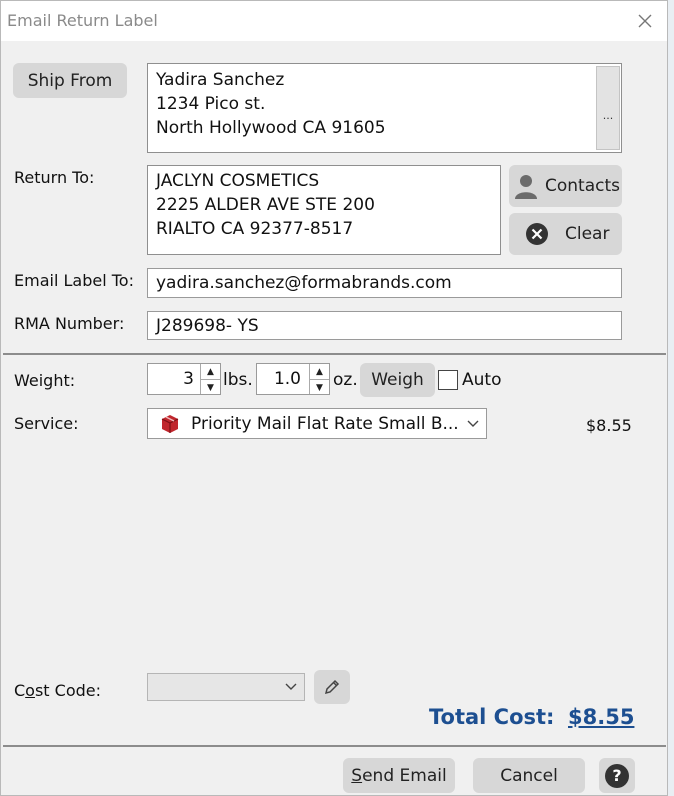 The height and width of the screenshot is (796, 674). I want to click on edit-cost-code-button, so click(332, 687).